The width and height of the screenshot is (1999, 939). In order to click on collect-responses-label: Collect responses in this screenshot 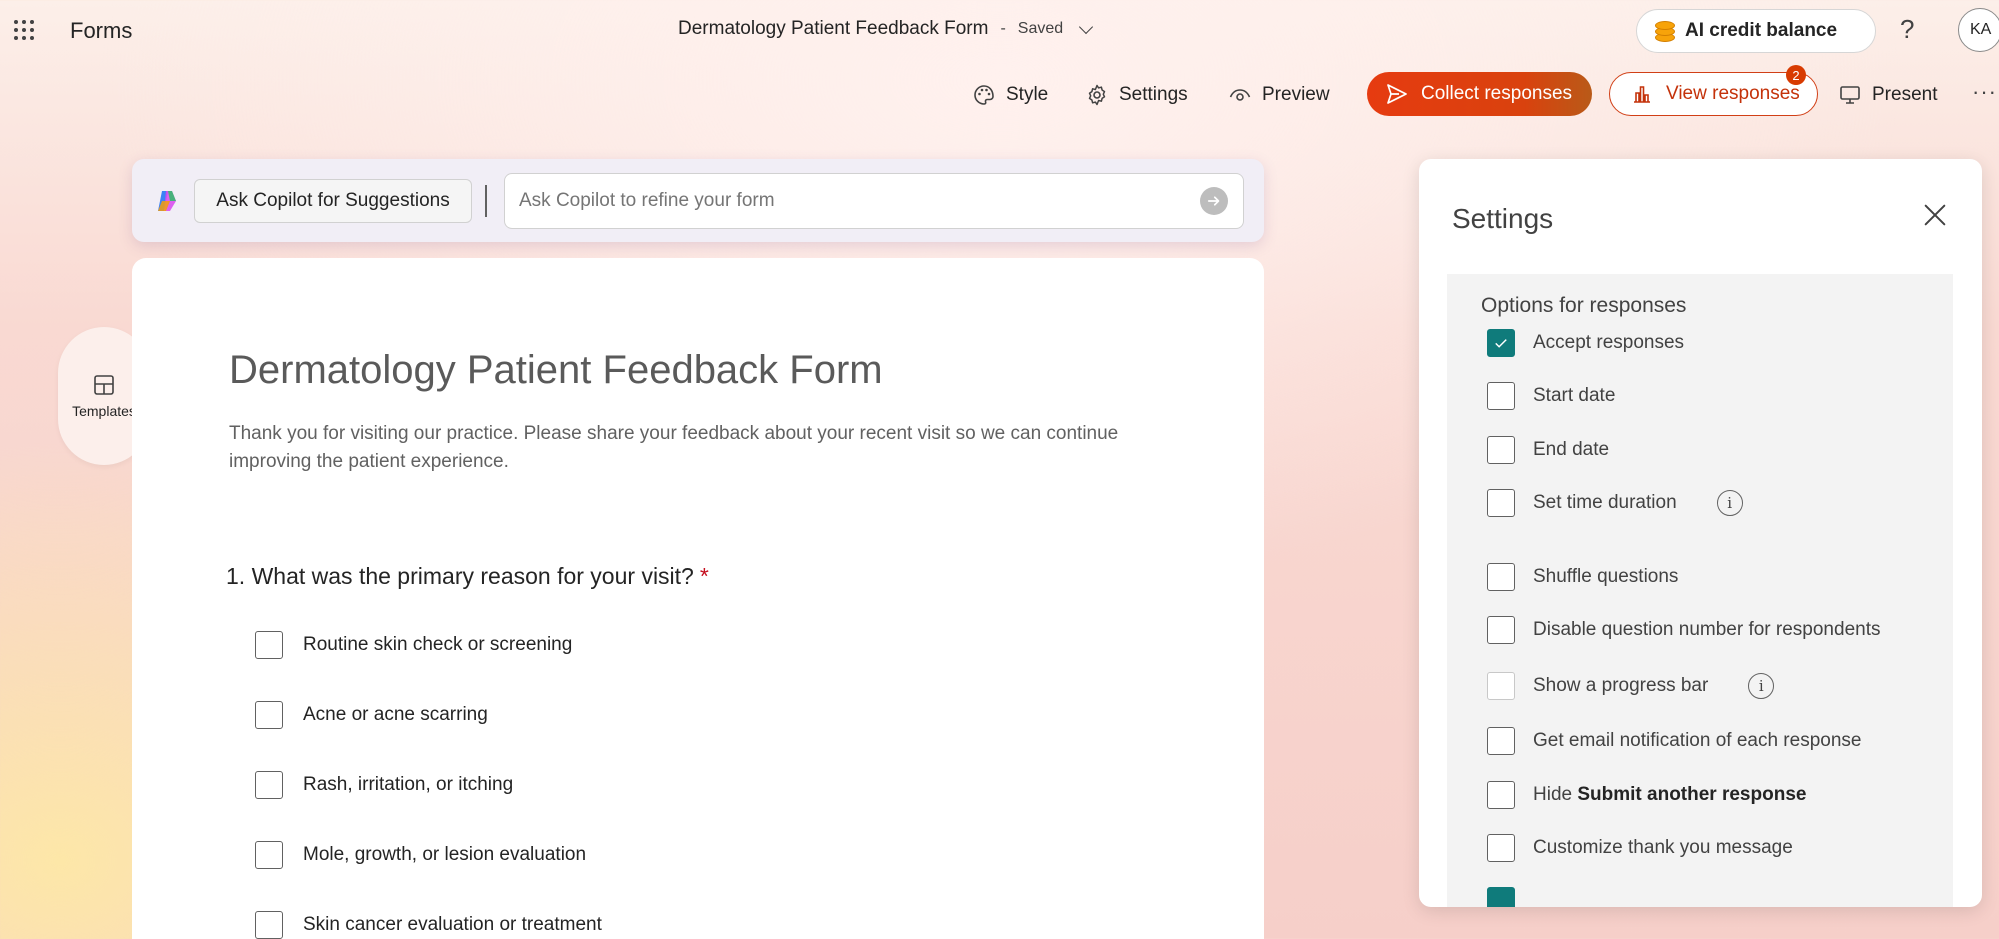, I will do `click(1497, 93)`.